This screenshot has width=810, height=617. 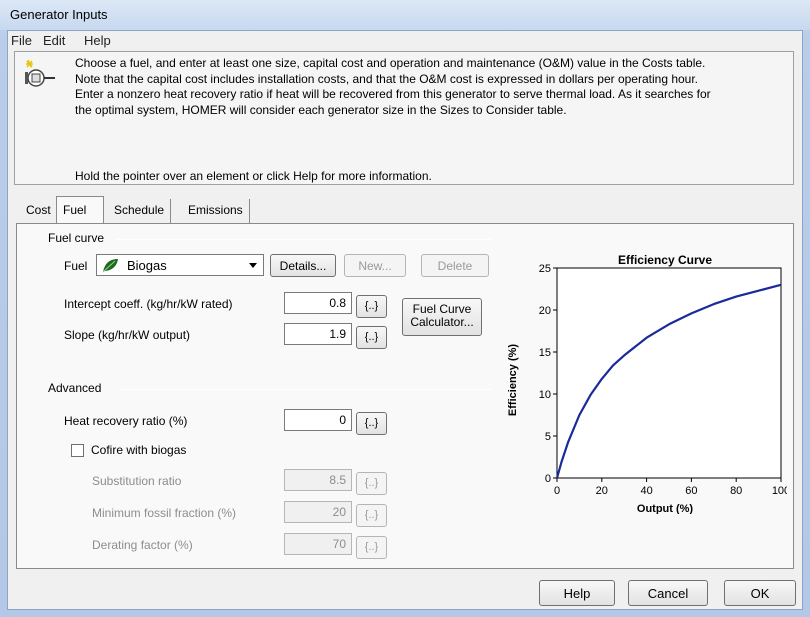 What do you see at coordinates (602, 491) in the screenshot?
I see `x-tick-label: 20` at bounding box center [602, 491].